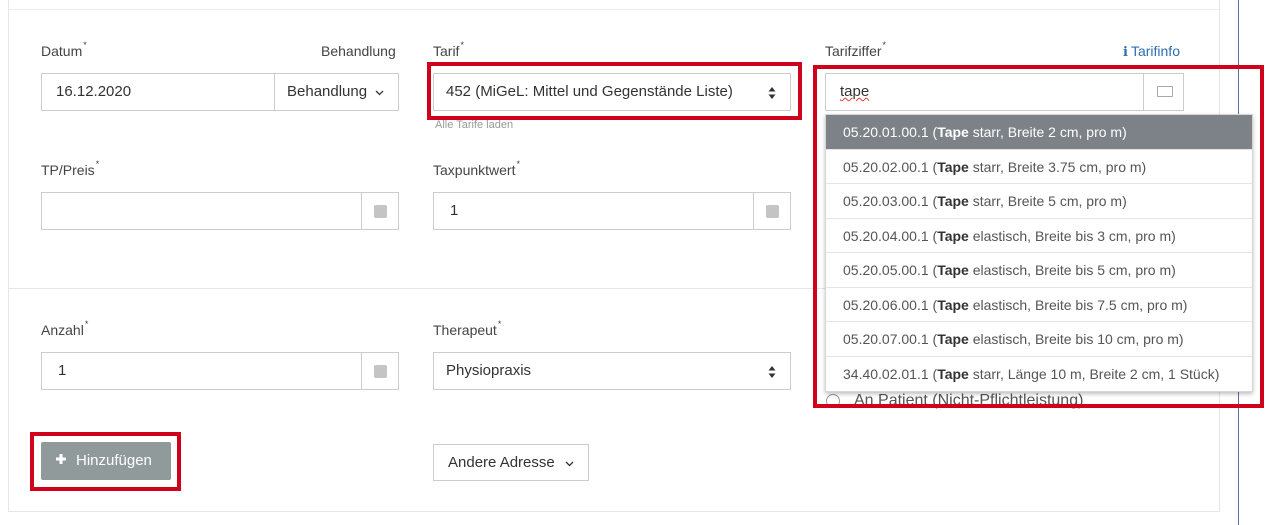 The height and width of the screenshot is (525, 1269). I want to click on alle-tarife-link: Alle Tarife laden, so click(474, 125).